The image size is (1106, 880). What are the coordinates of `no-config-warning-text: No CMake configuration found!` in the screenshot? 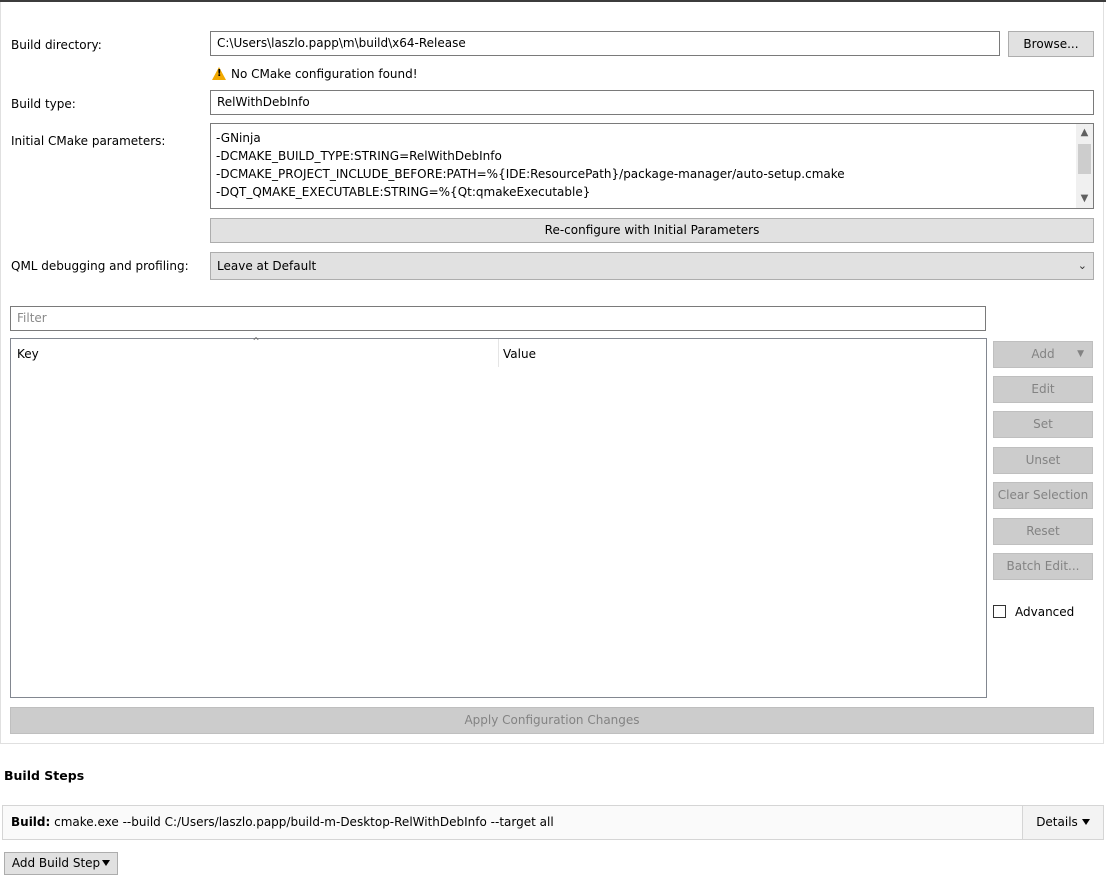 It's located at (324, 74).